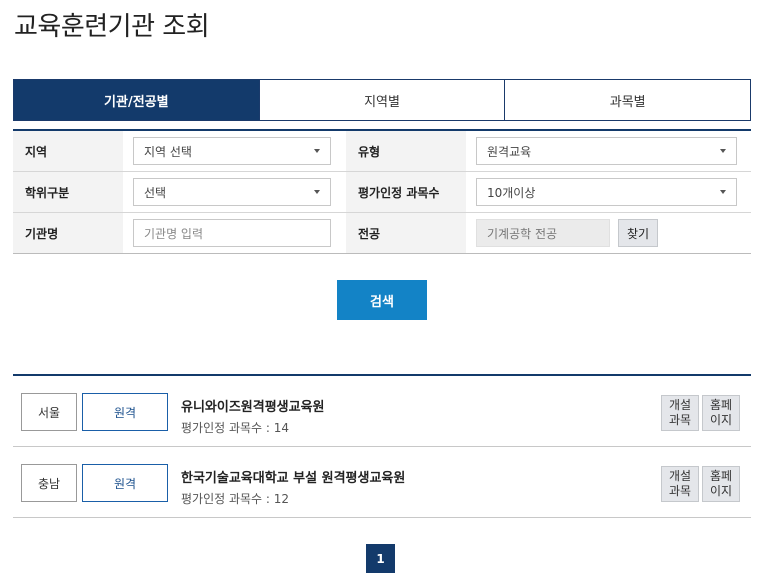 This screenshot has height=585, width=757. I want to click on eval-count-text: 평가인정 과목수 : 14, so click(235, 428).